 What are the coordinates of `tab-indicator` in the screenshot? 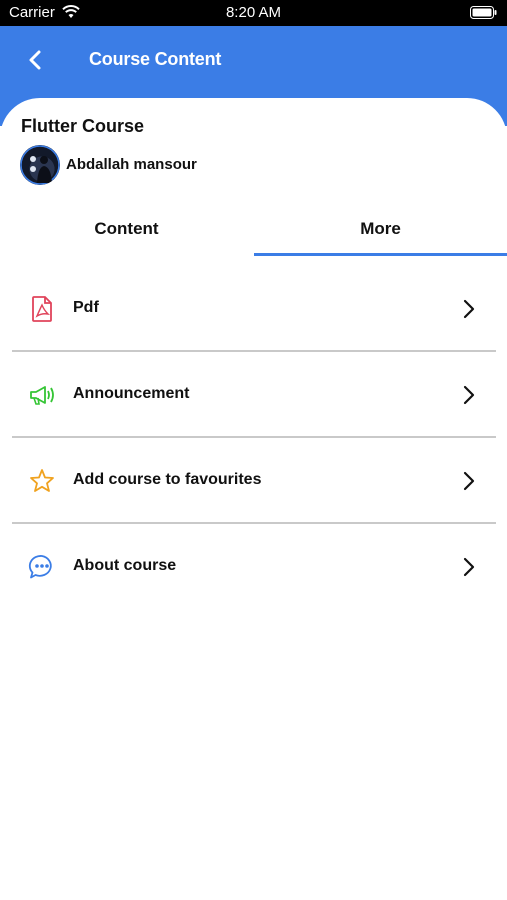 It's located at (380, 254).